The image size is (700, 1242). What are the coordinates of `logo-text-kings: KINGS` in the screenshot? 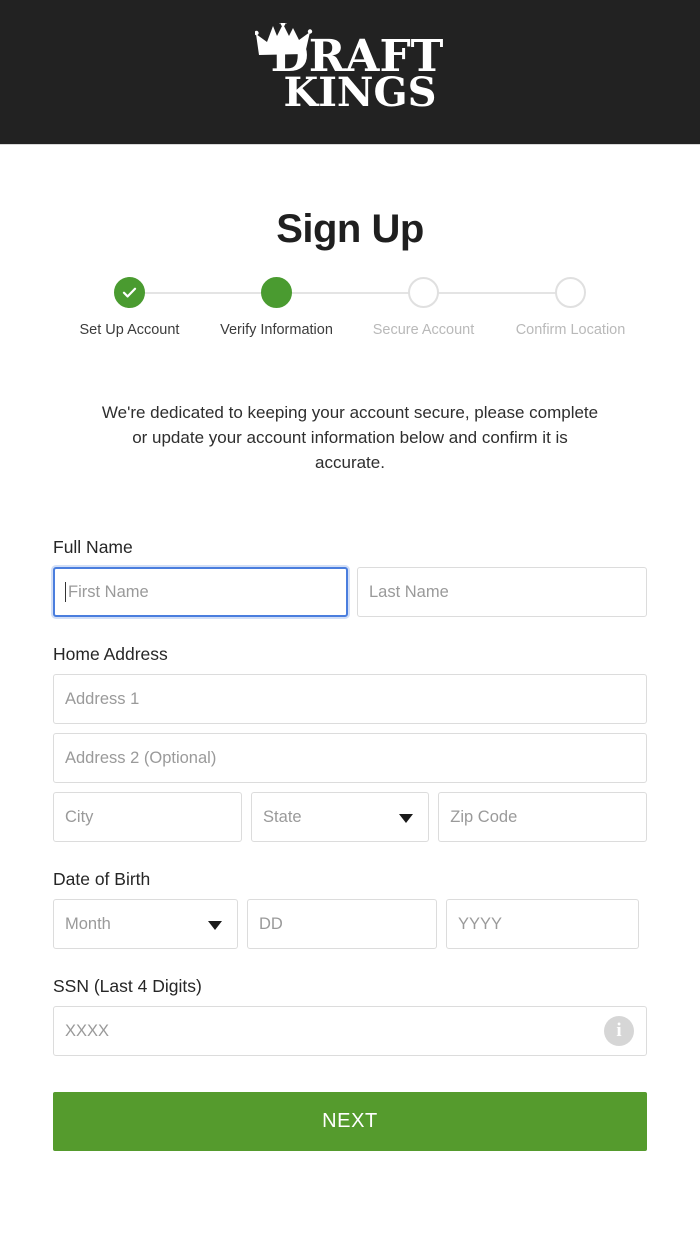 It's located at (360, 92).